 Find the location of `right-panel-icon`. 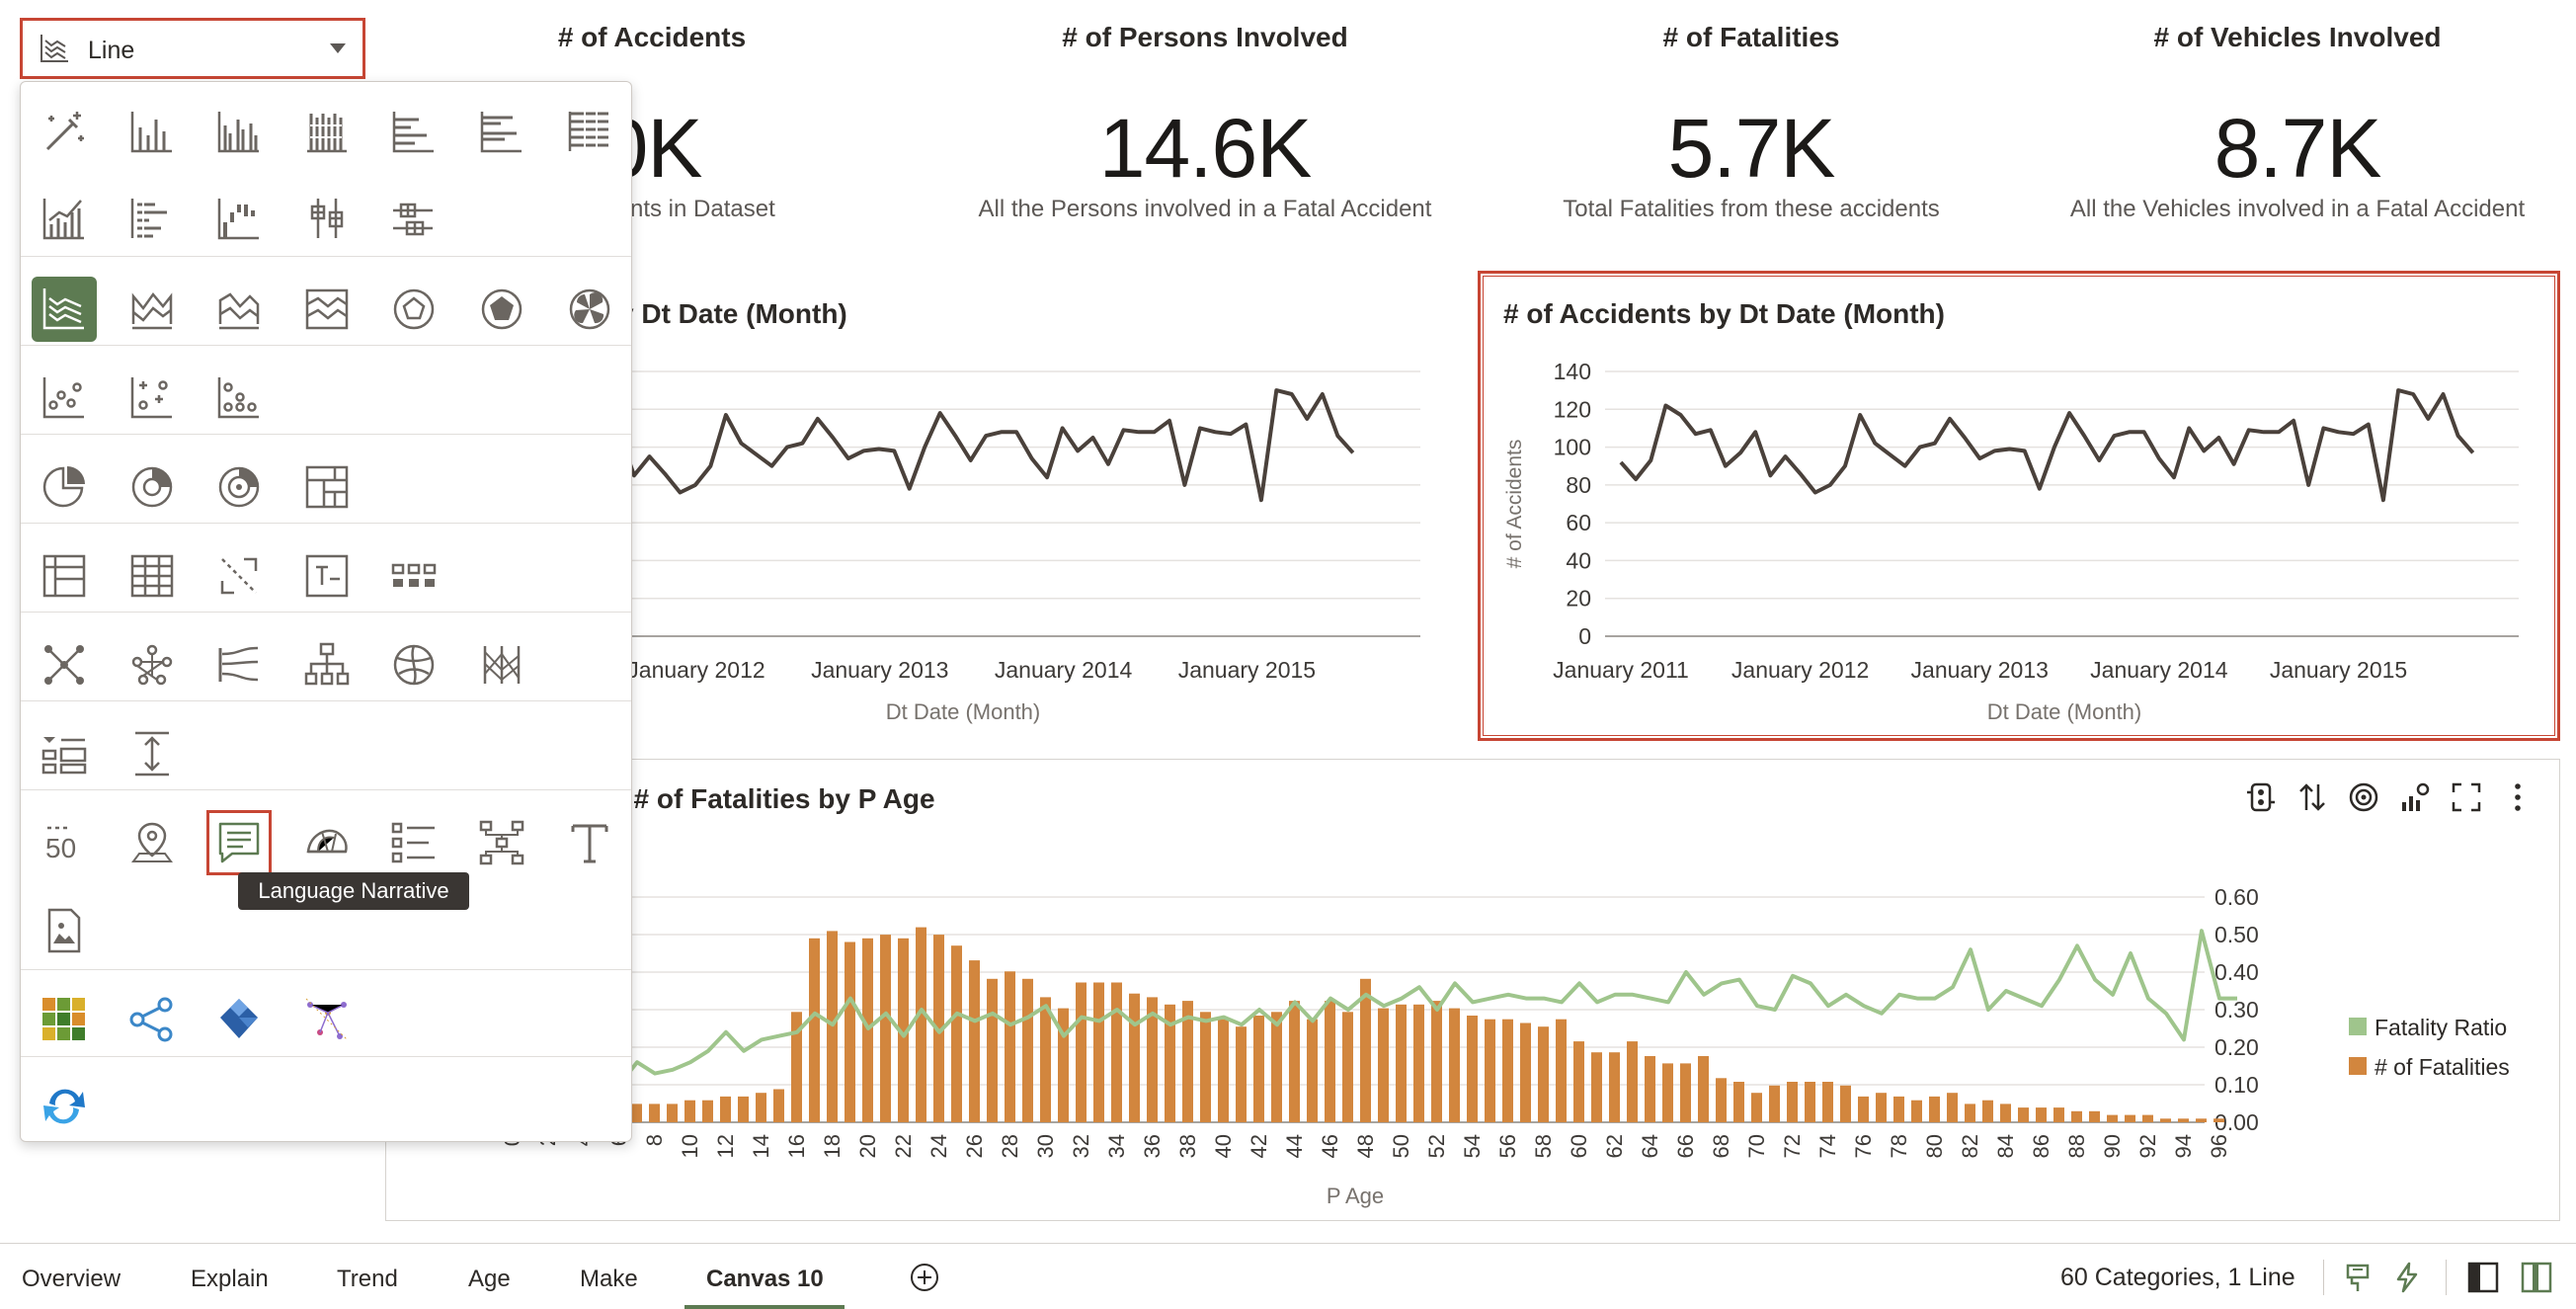

right-panel-icon is located at coordinates (2536, 1278).